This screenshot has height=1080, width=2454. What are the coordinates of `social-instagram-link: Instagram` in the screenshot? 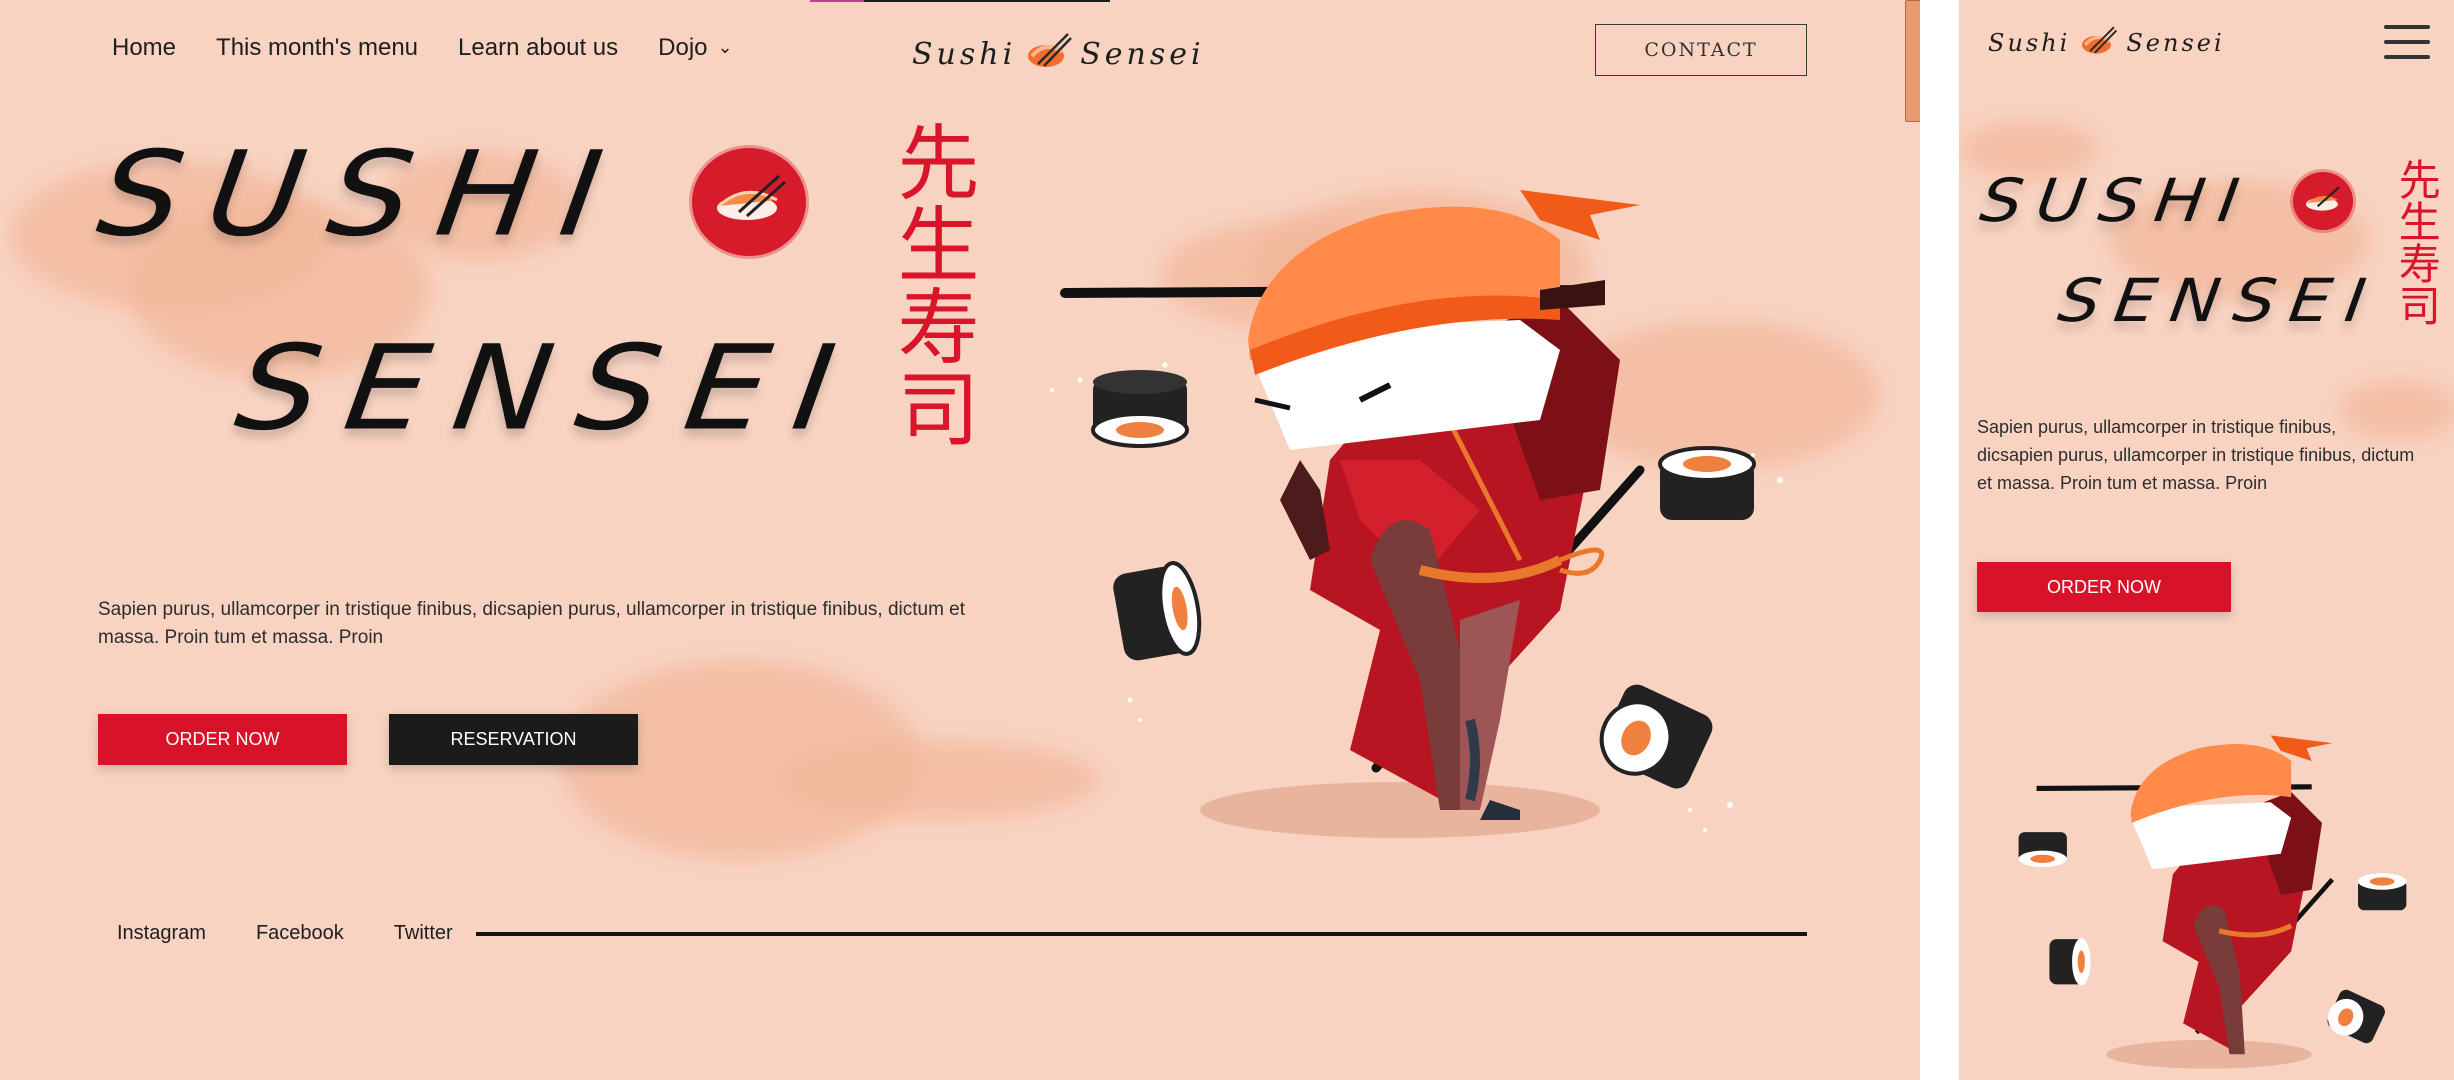 It's located at (161, 933).